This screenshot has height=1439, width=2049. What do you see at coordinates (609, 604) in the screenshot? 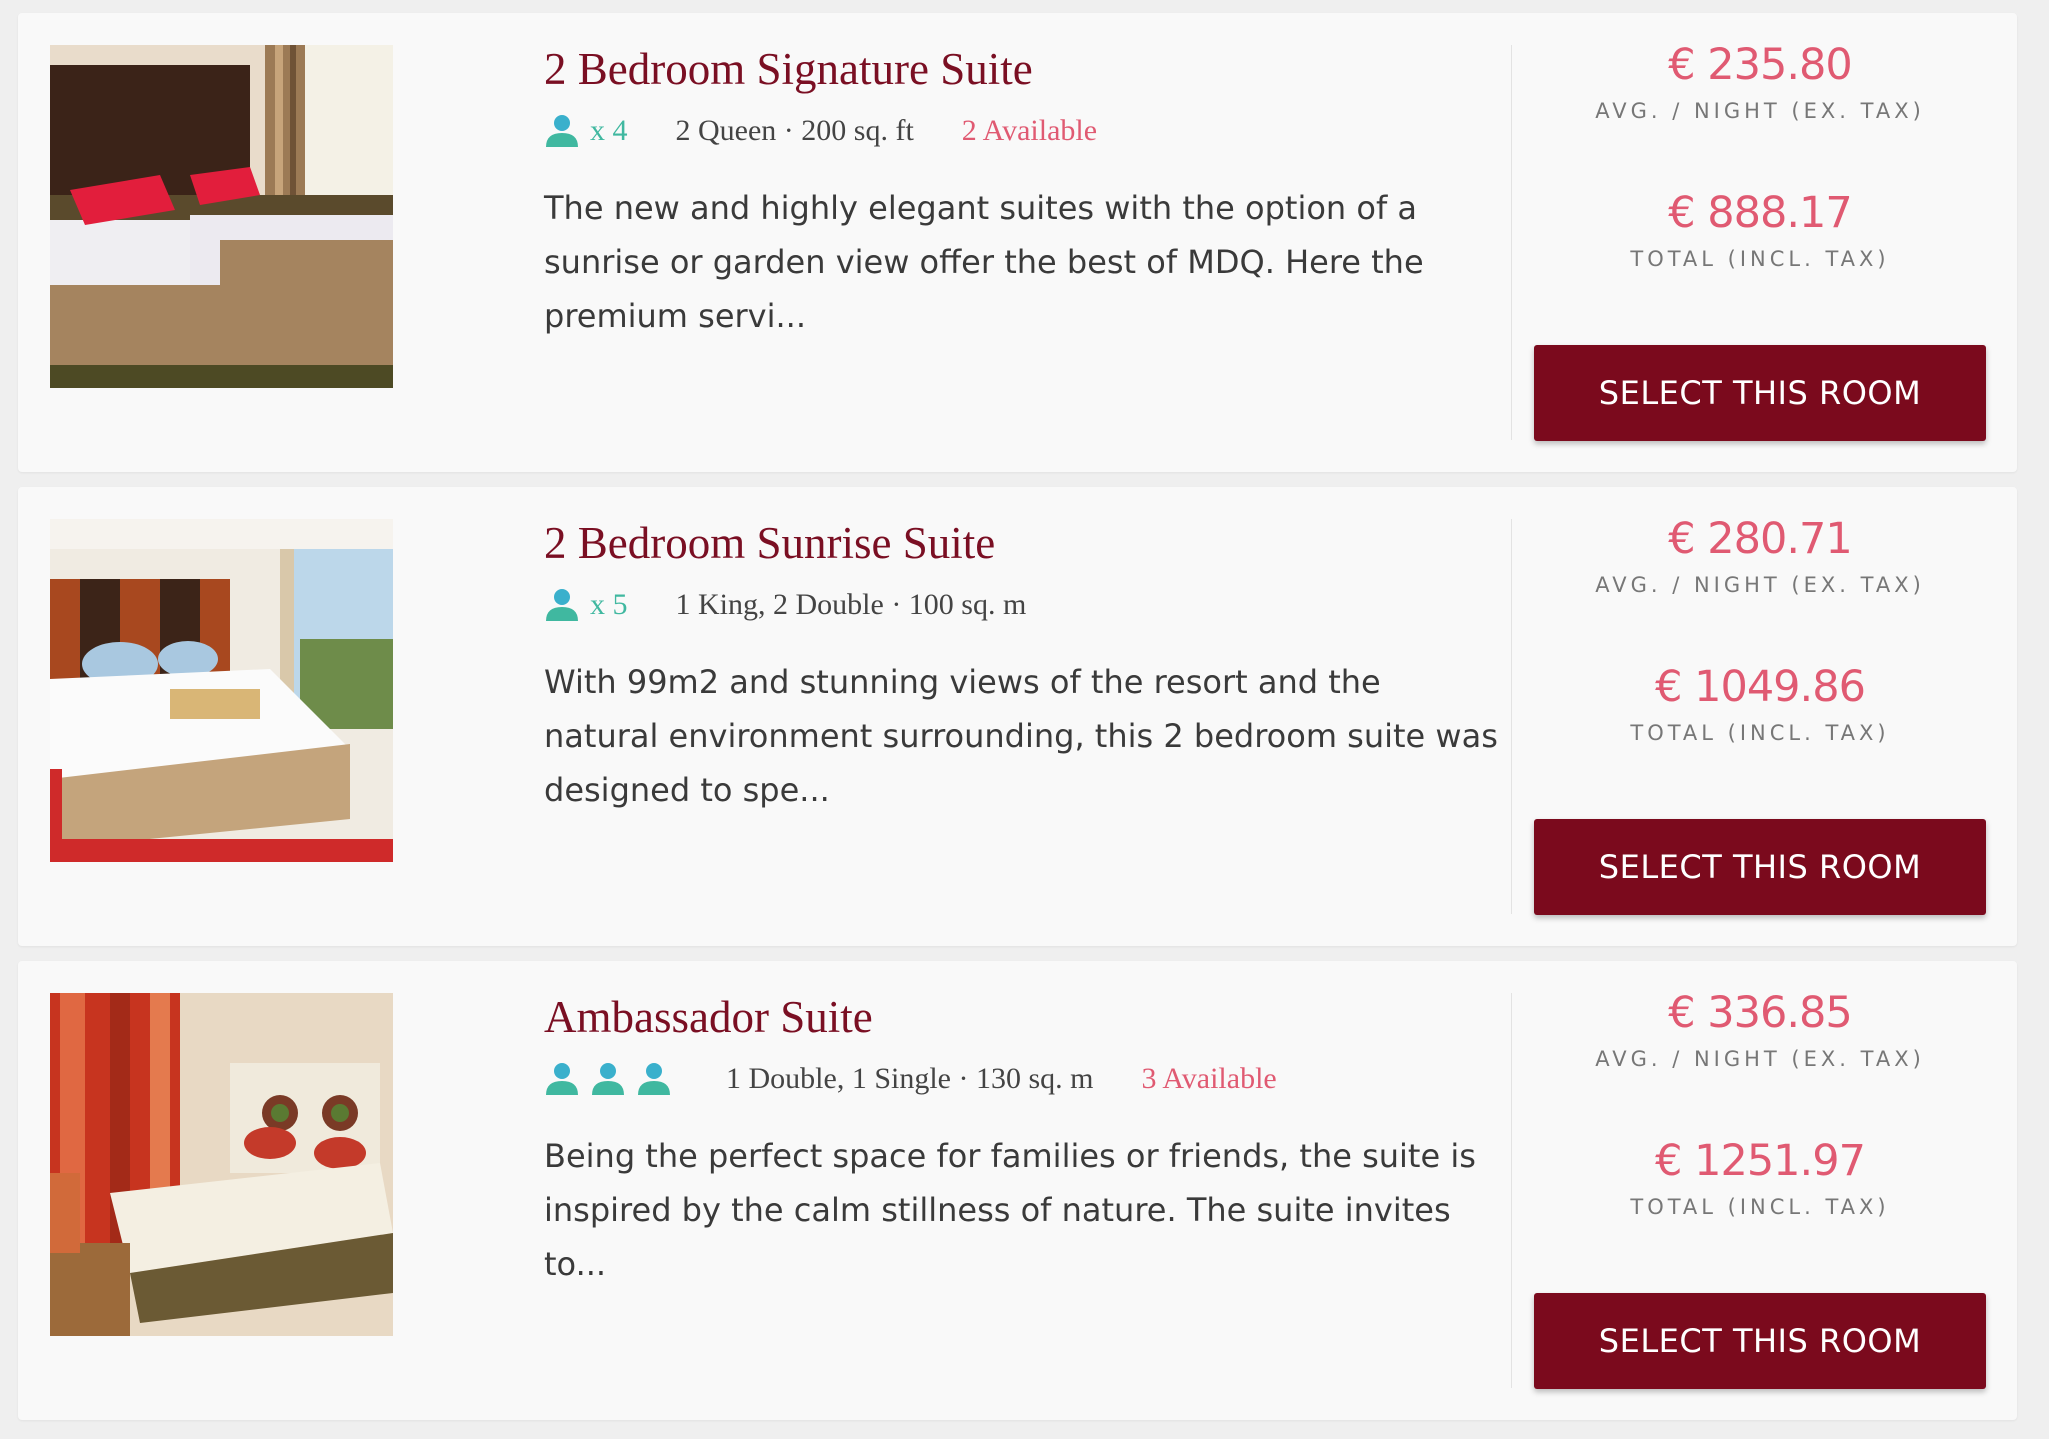
I see `guest-count: x 5` at bounding box center [609, 604].